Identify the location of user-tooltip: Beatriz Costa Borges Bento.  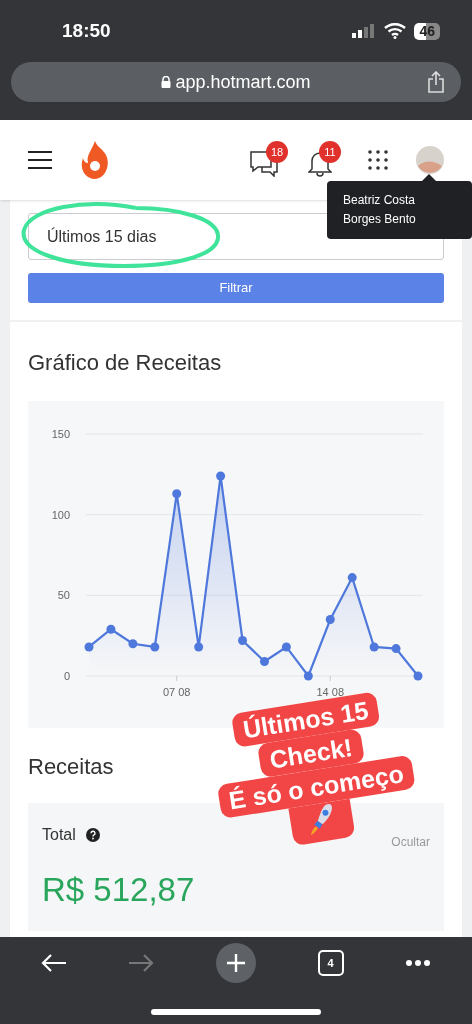
(399, 210).